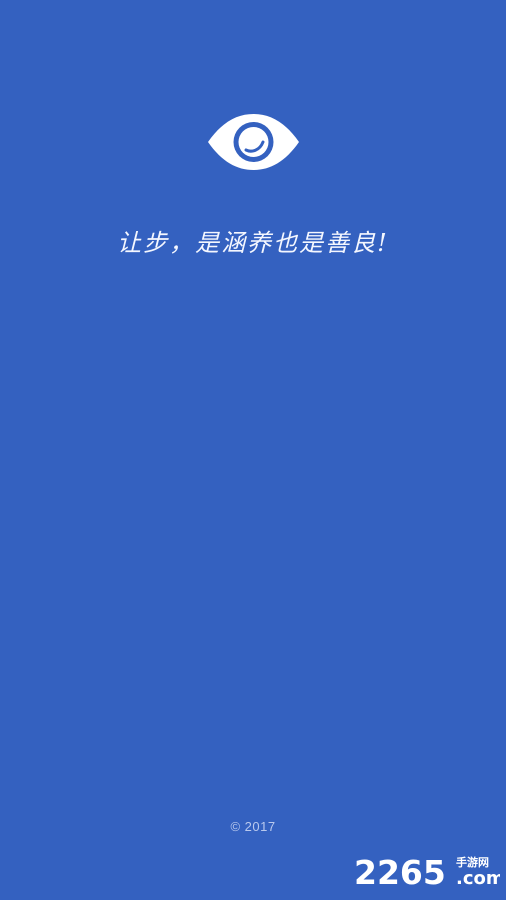 The height and width of the screenshot is (900, 506). I want to click on svg-text: 2265, so click(400, 871).